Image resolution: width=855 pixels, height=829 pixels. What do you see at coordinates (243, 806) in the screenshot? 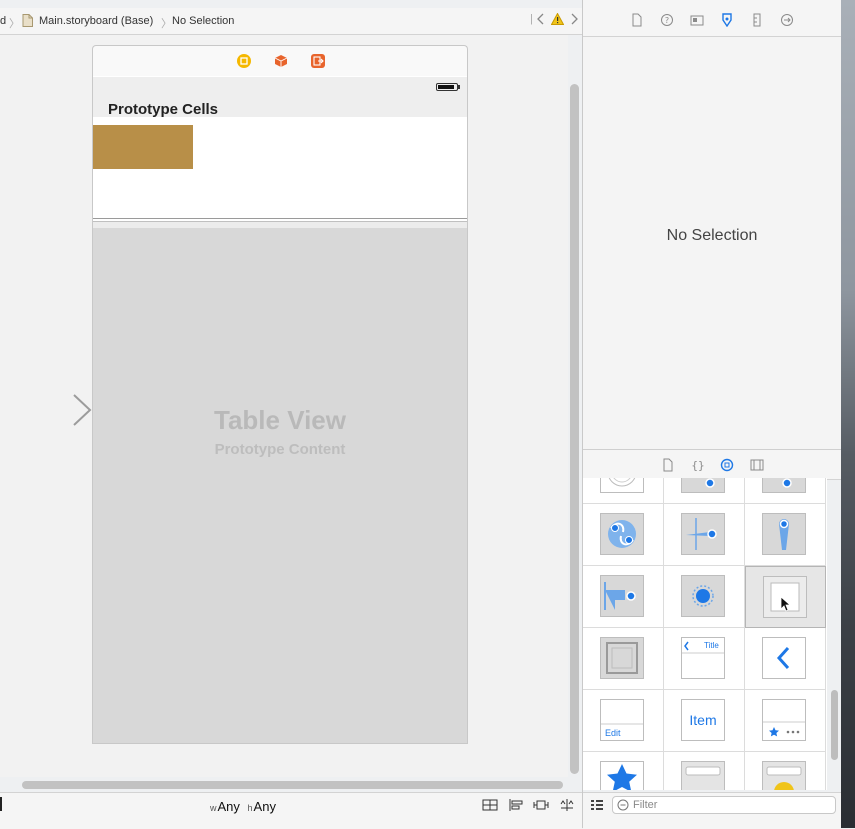
I see `size-class-control: wAny hAny` at bounding box center [243, 806].